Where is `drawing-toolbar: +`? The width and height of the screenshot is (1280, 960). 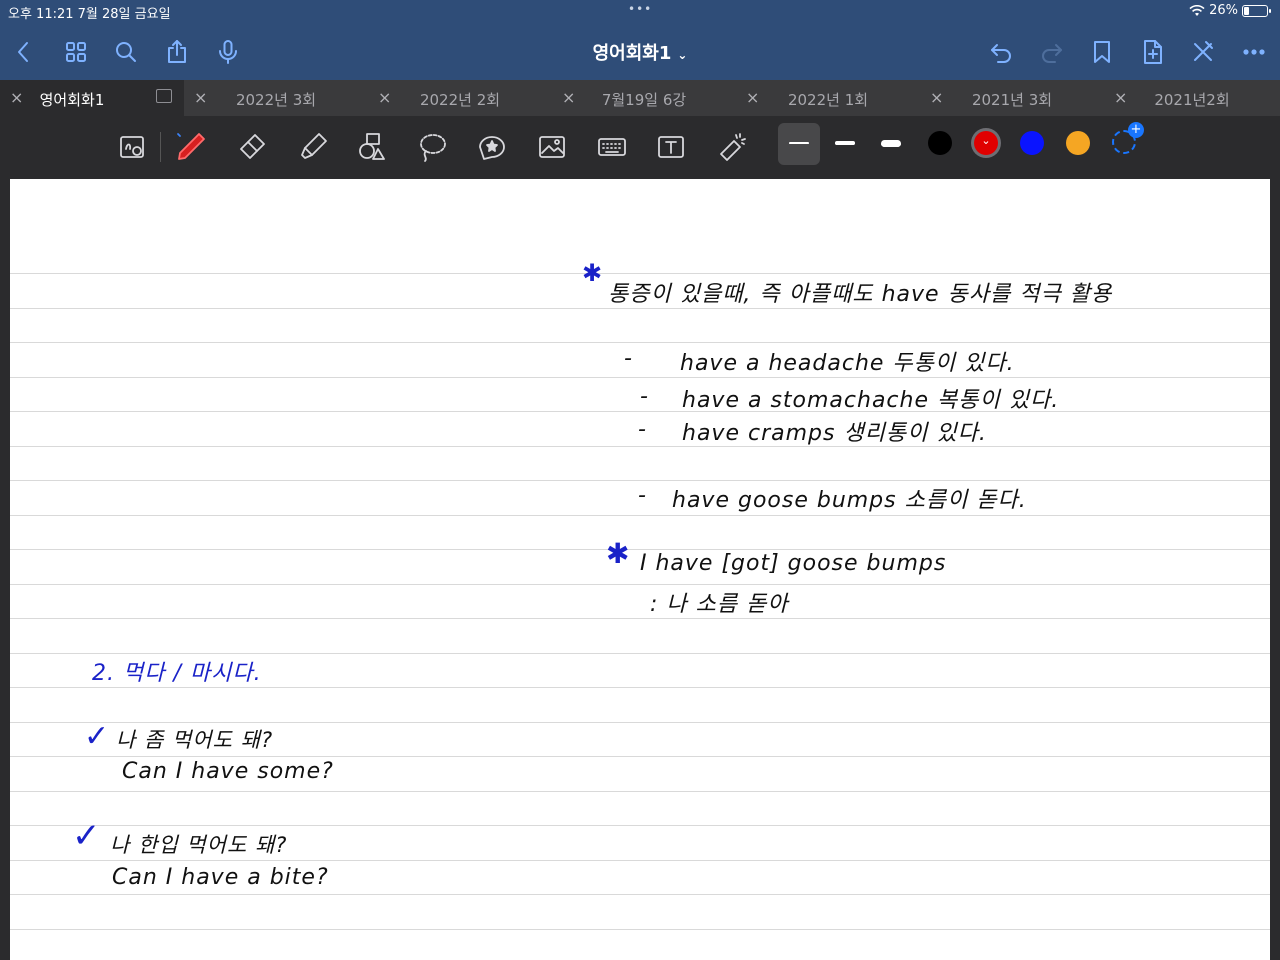 drawing-toolbar: + is located at coordinates (640, 147).